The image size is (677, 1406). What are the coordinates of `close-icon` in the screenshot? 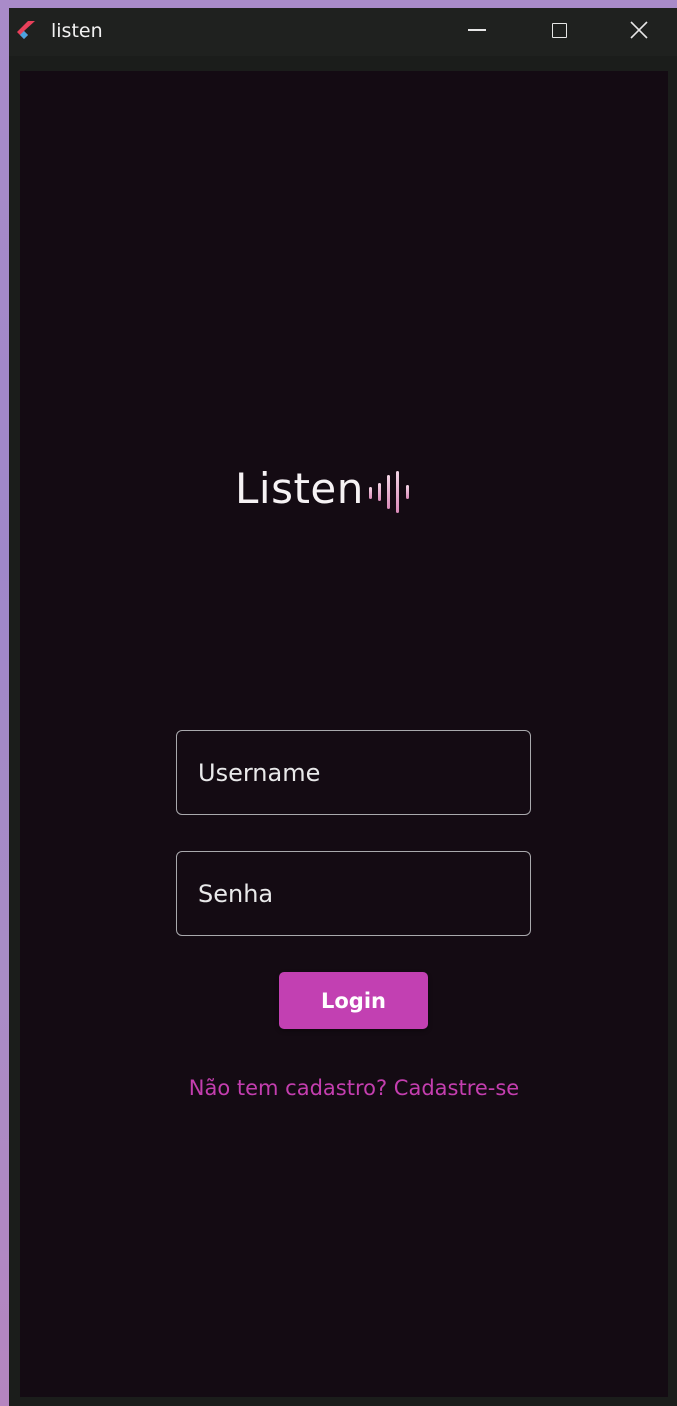 It's located at (639, 30).